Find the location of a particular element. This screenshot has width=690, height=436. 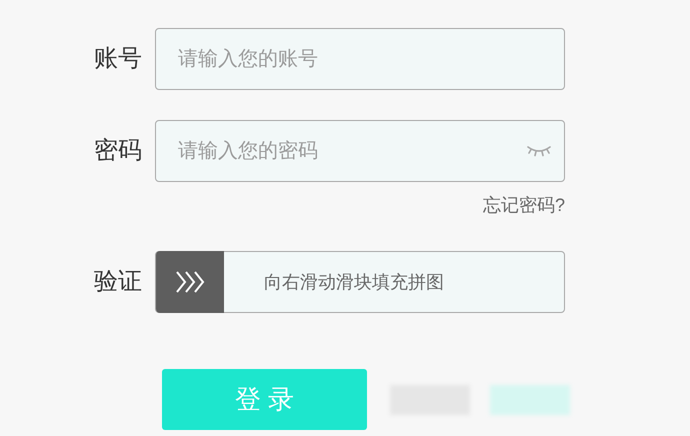

password-input: 请输入您的密码 is located at coordinates (360, 151).